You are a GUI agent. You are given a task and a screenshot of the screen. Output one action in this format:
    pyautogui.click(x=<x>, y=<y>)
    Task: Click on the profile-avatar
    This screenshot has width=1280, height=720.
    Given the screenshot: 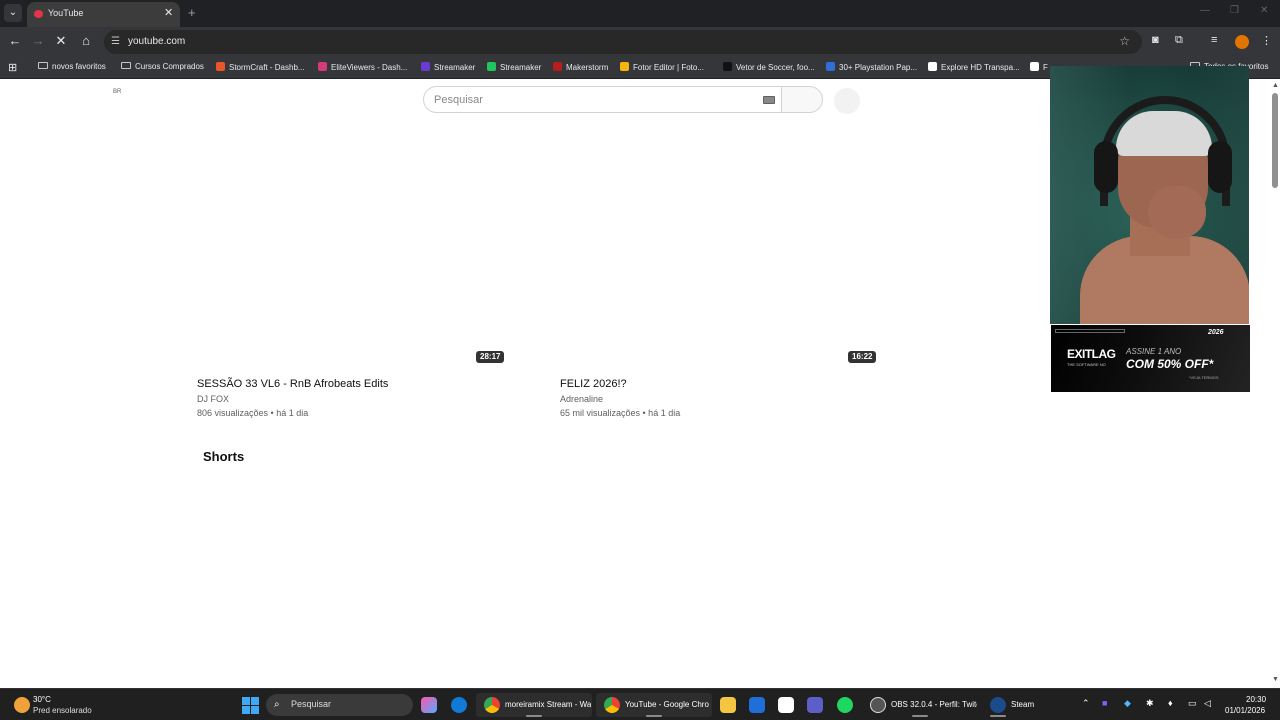 What is the action you would take?
    pyautogui.click(x=1242, y=42)
    